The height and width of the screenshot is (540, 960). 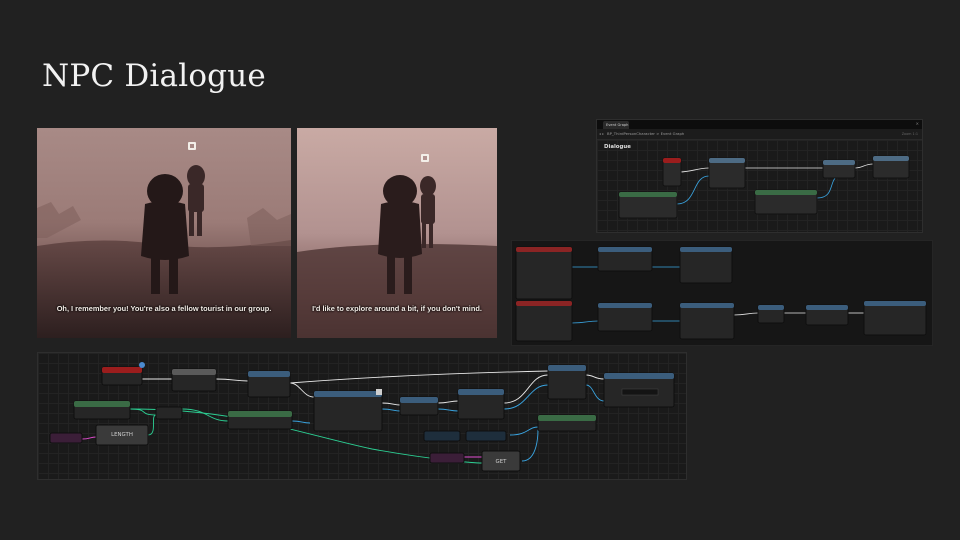 I want to click on get-label: GET, so click(x=502, y=462).